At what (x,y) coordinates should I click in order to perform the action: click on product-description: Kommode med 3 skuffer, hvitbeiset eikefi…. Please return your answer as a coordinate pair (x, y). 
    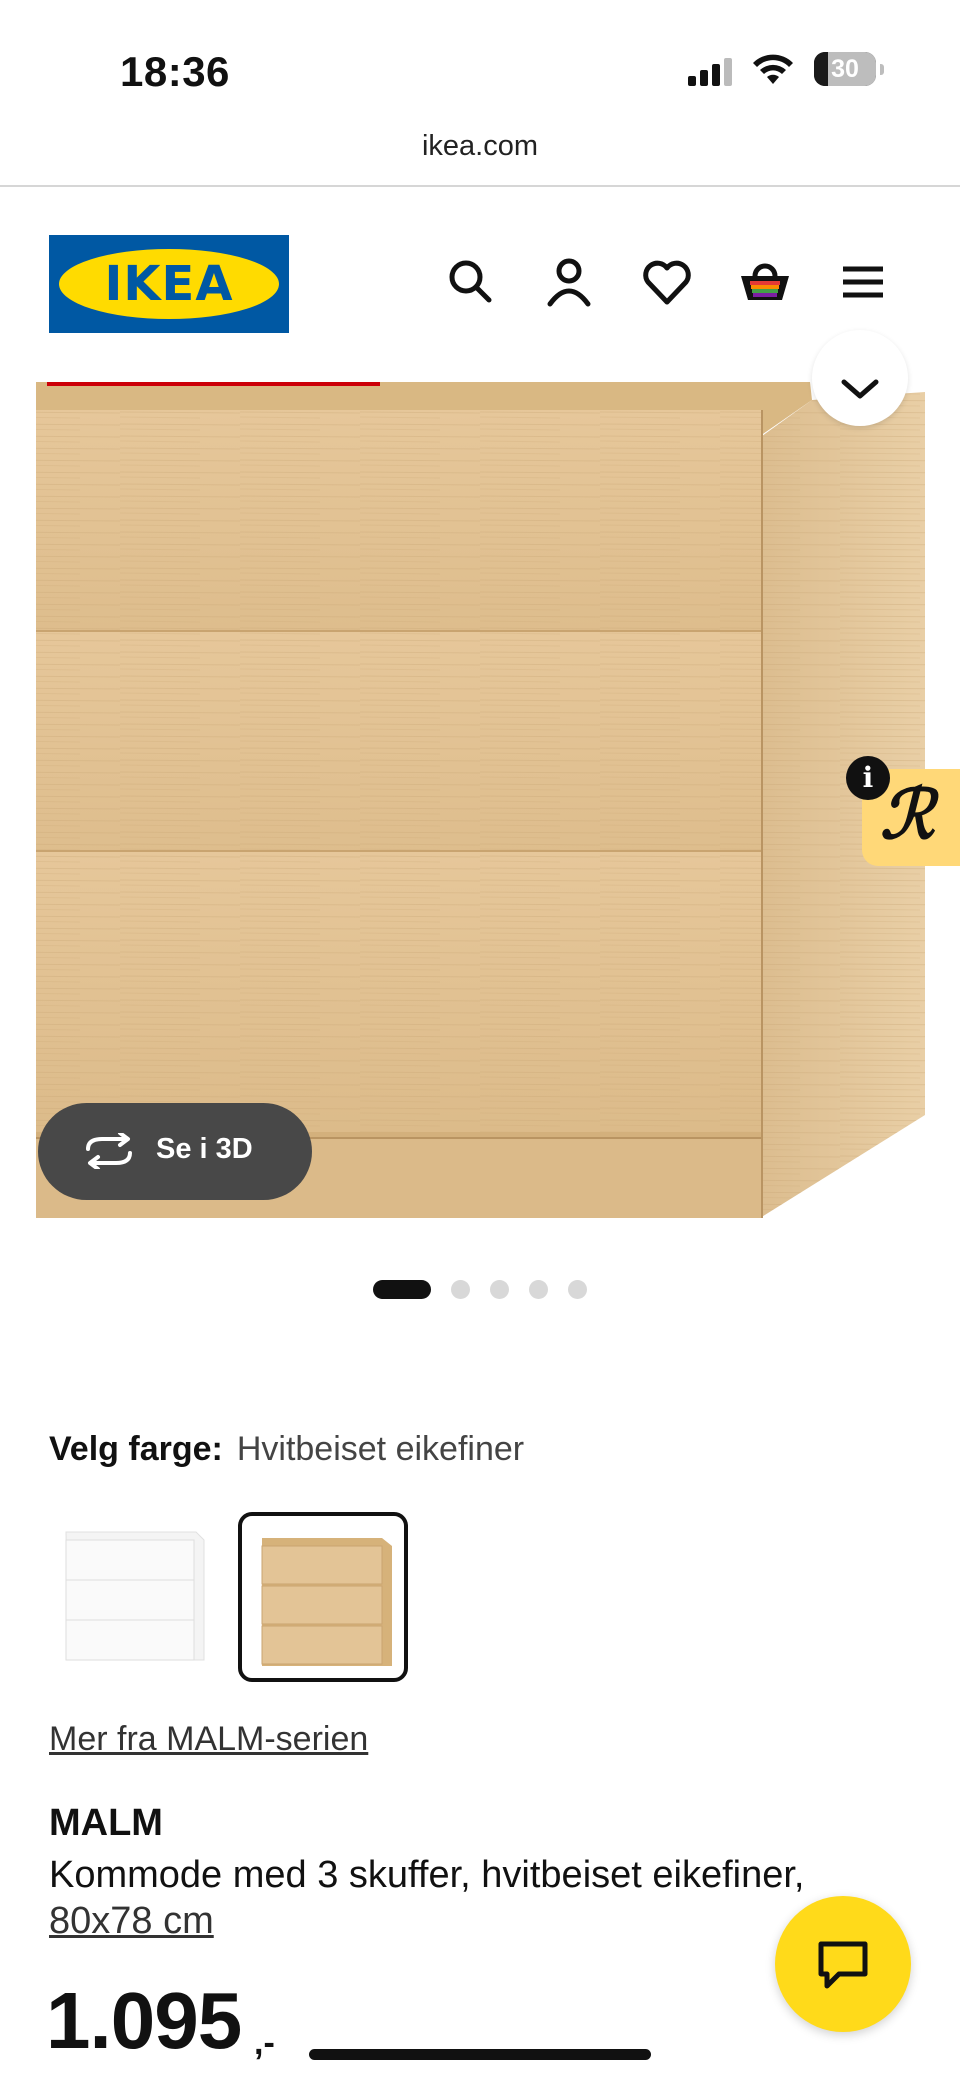
    Looking at the image, I should click on (427, 1875).